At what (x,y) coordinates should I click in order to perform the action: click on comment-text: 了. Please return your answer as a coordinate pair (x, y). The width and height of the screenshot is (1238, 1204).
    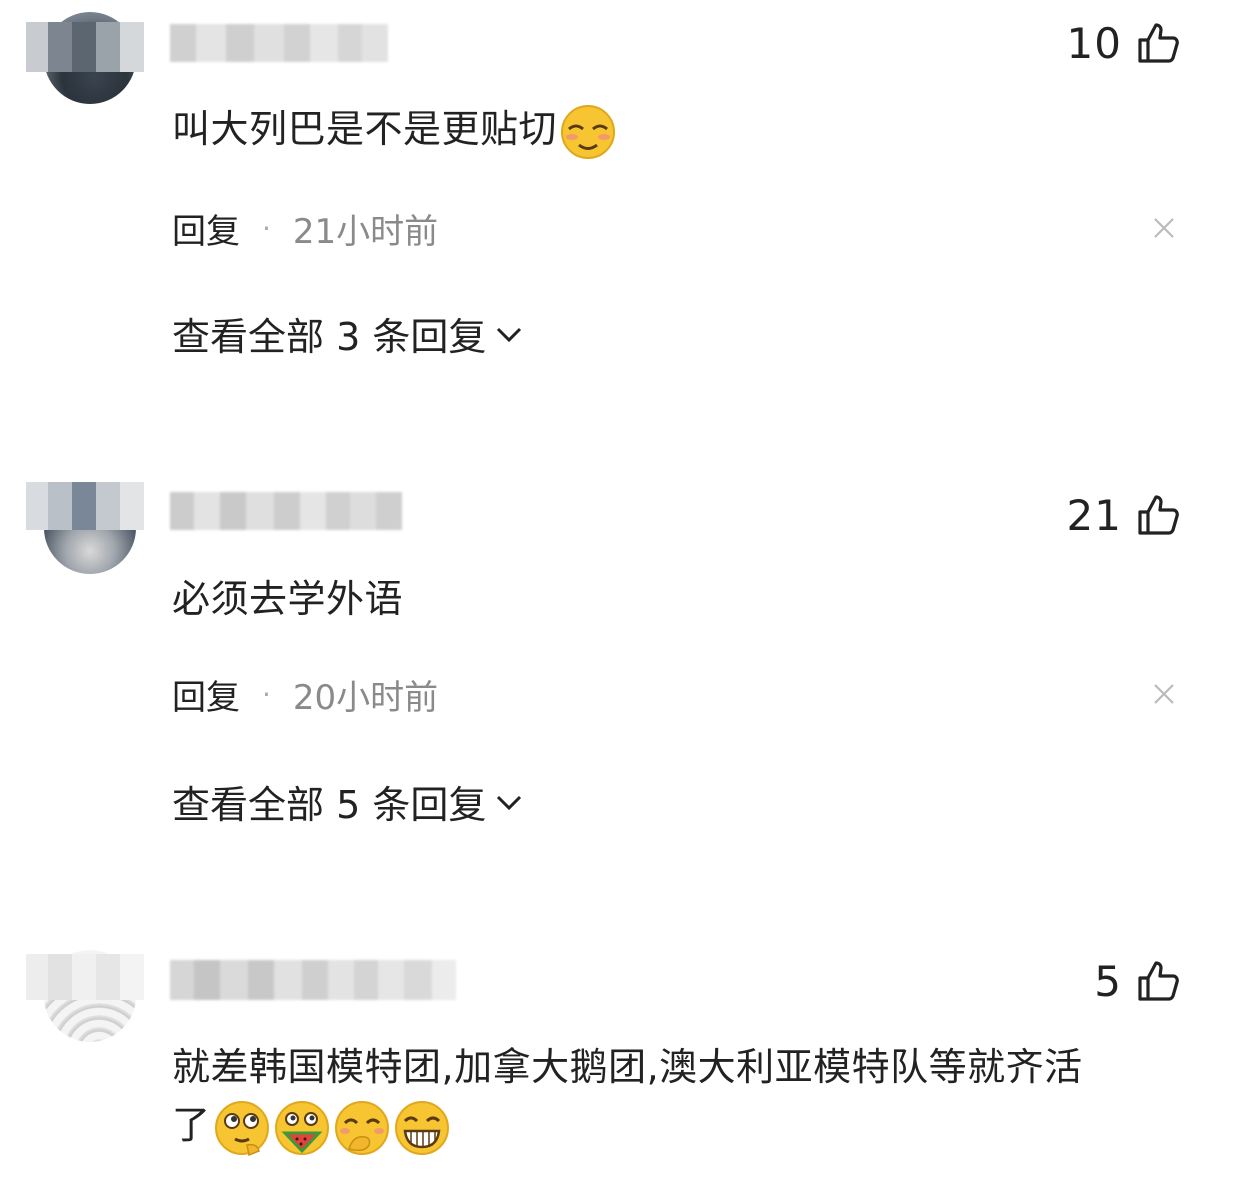
    Looking at the image, I should click on (311, 1126).